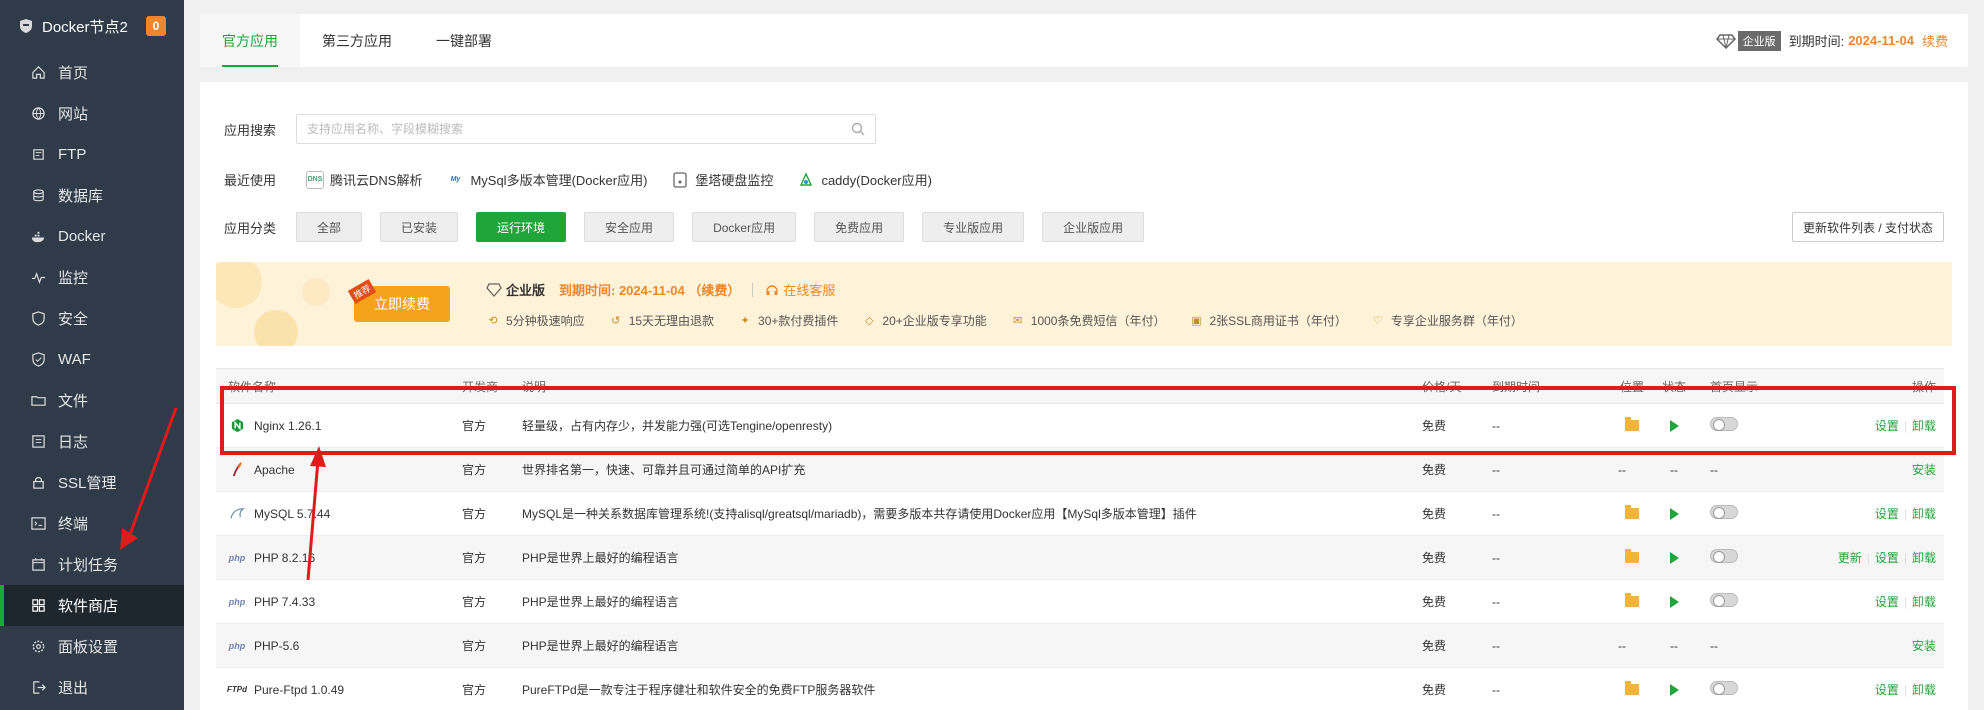 The height and width of the screenshot is (710, 1984). I want to click on software-name: MySQL 5.7.44, so click(292, 513).